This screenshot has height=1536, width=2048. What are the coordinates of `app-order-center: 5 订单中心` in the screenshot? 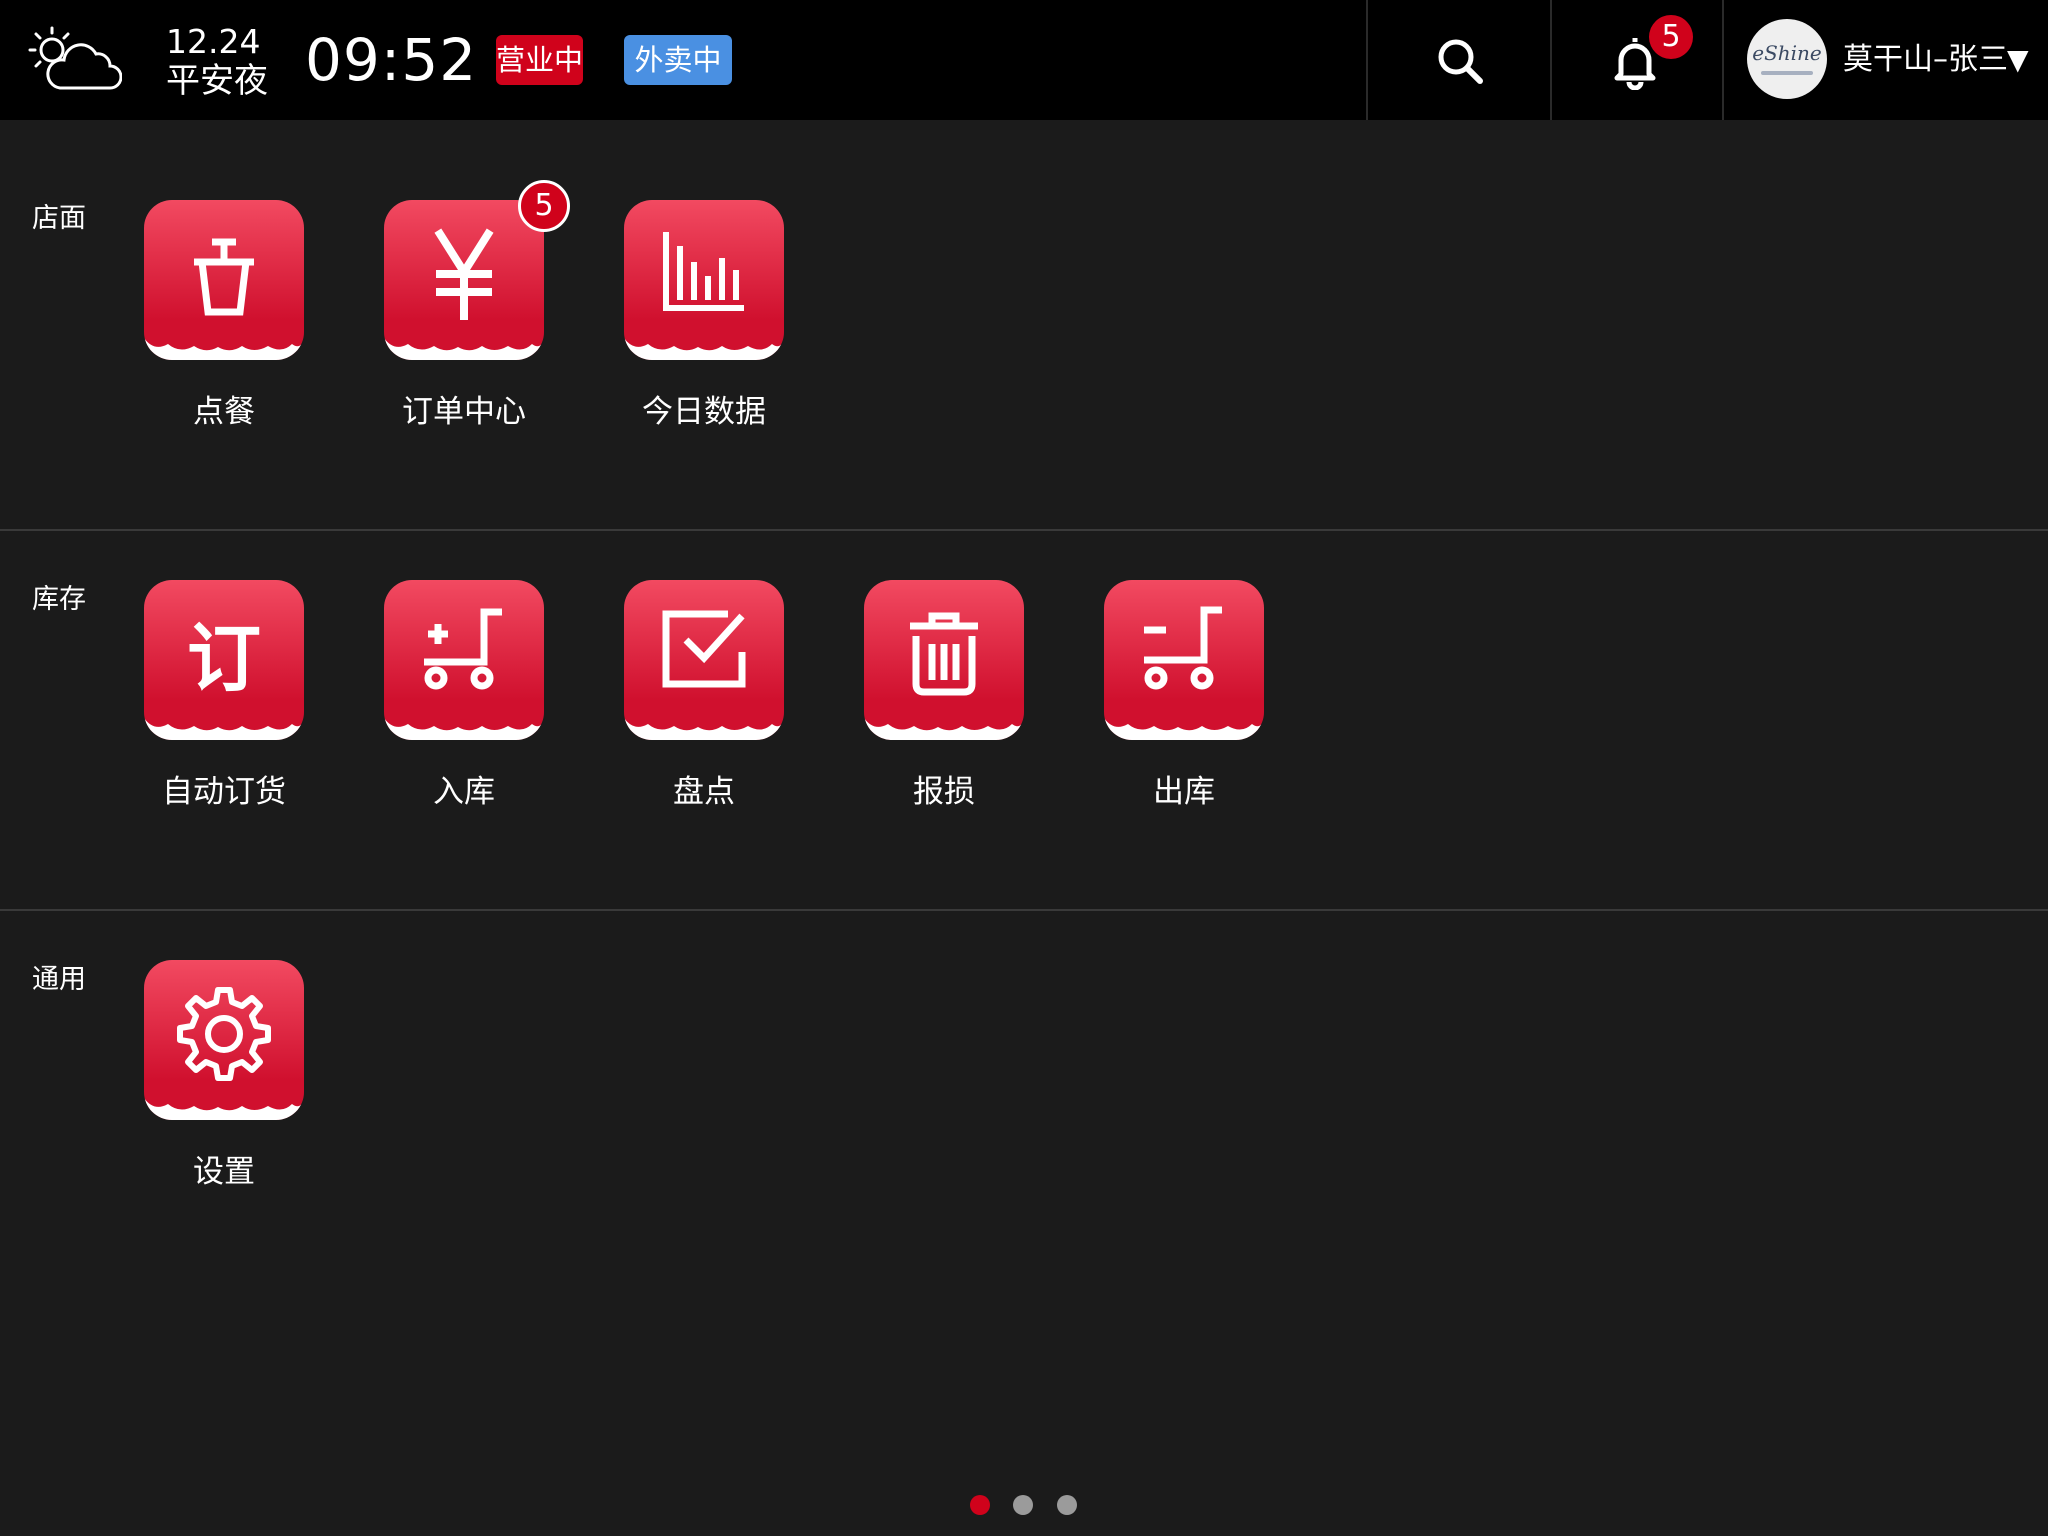 It's located at (477, 305).